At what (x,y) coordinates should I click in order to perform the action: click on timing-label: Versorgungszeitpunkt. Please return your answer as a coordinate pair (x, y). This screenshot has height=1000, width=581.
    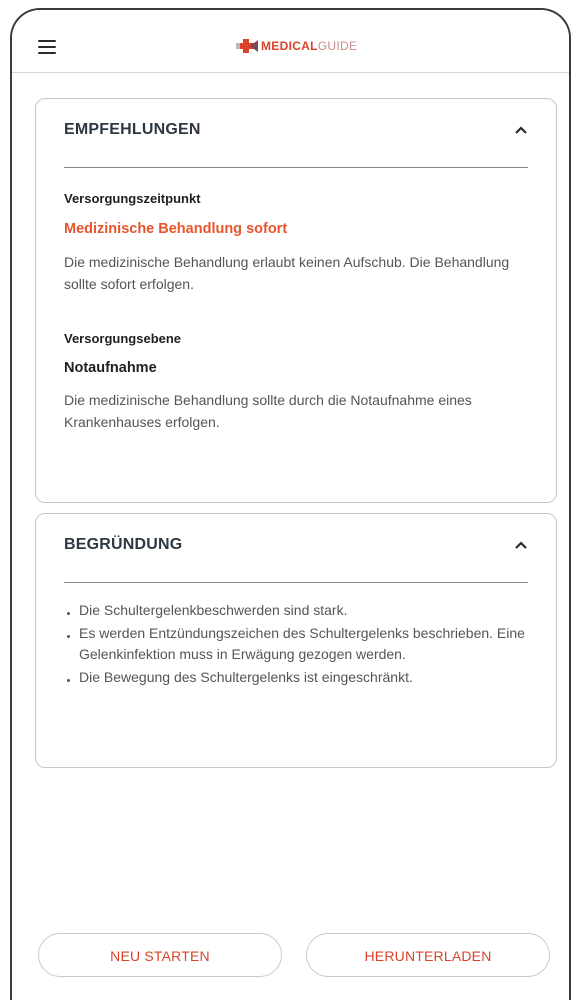
    Looking at the image, I should click on (132, 198).